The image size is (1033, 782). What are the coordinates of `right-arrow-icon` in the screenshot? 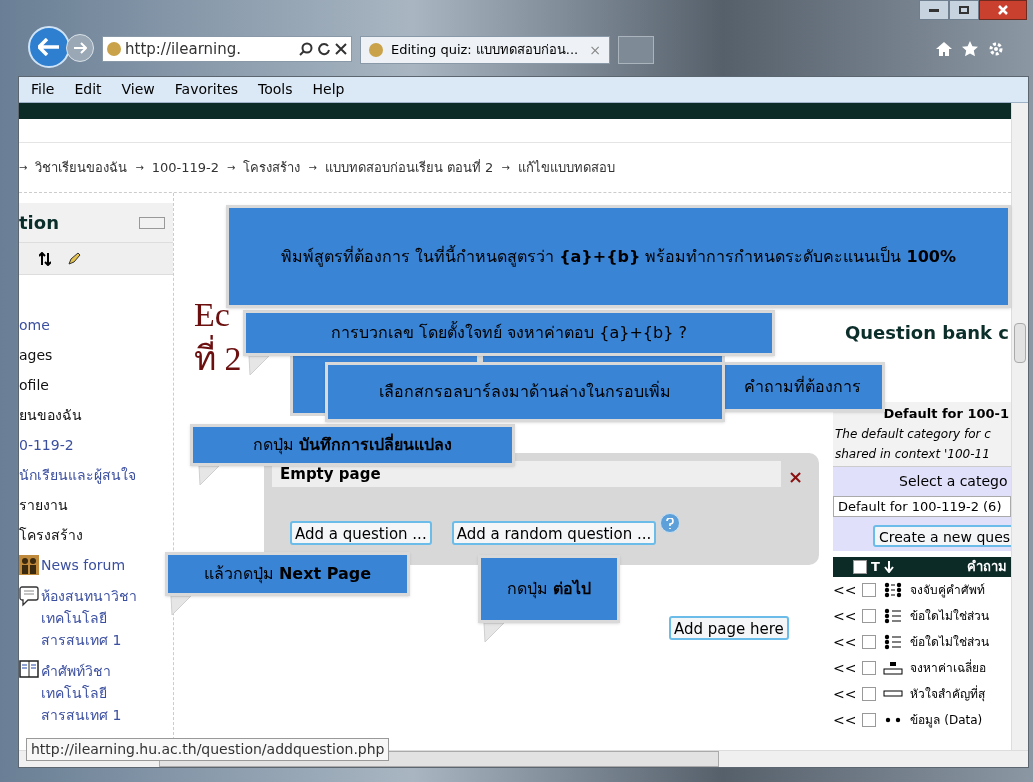 It's located at (80, 48).